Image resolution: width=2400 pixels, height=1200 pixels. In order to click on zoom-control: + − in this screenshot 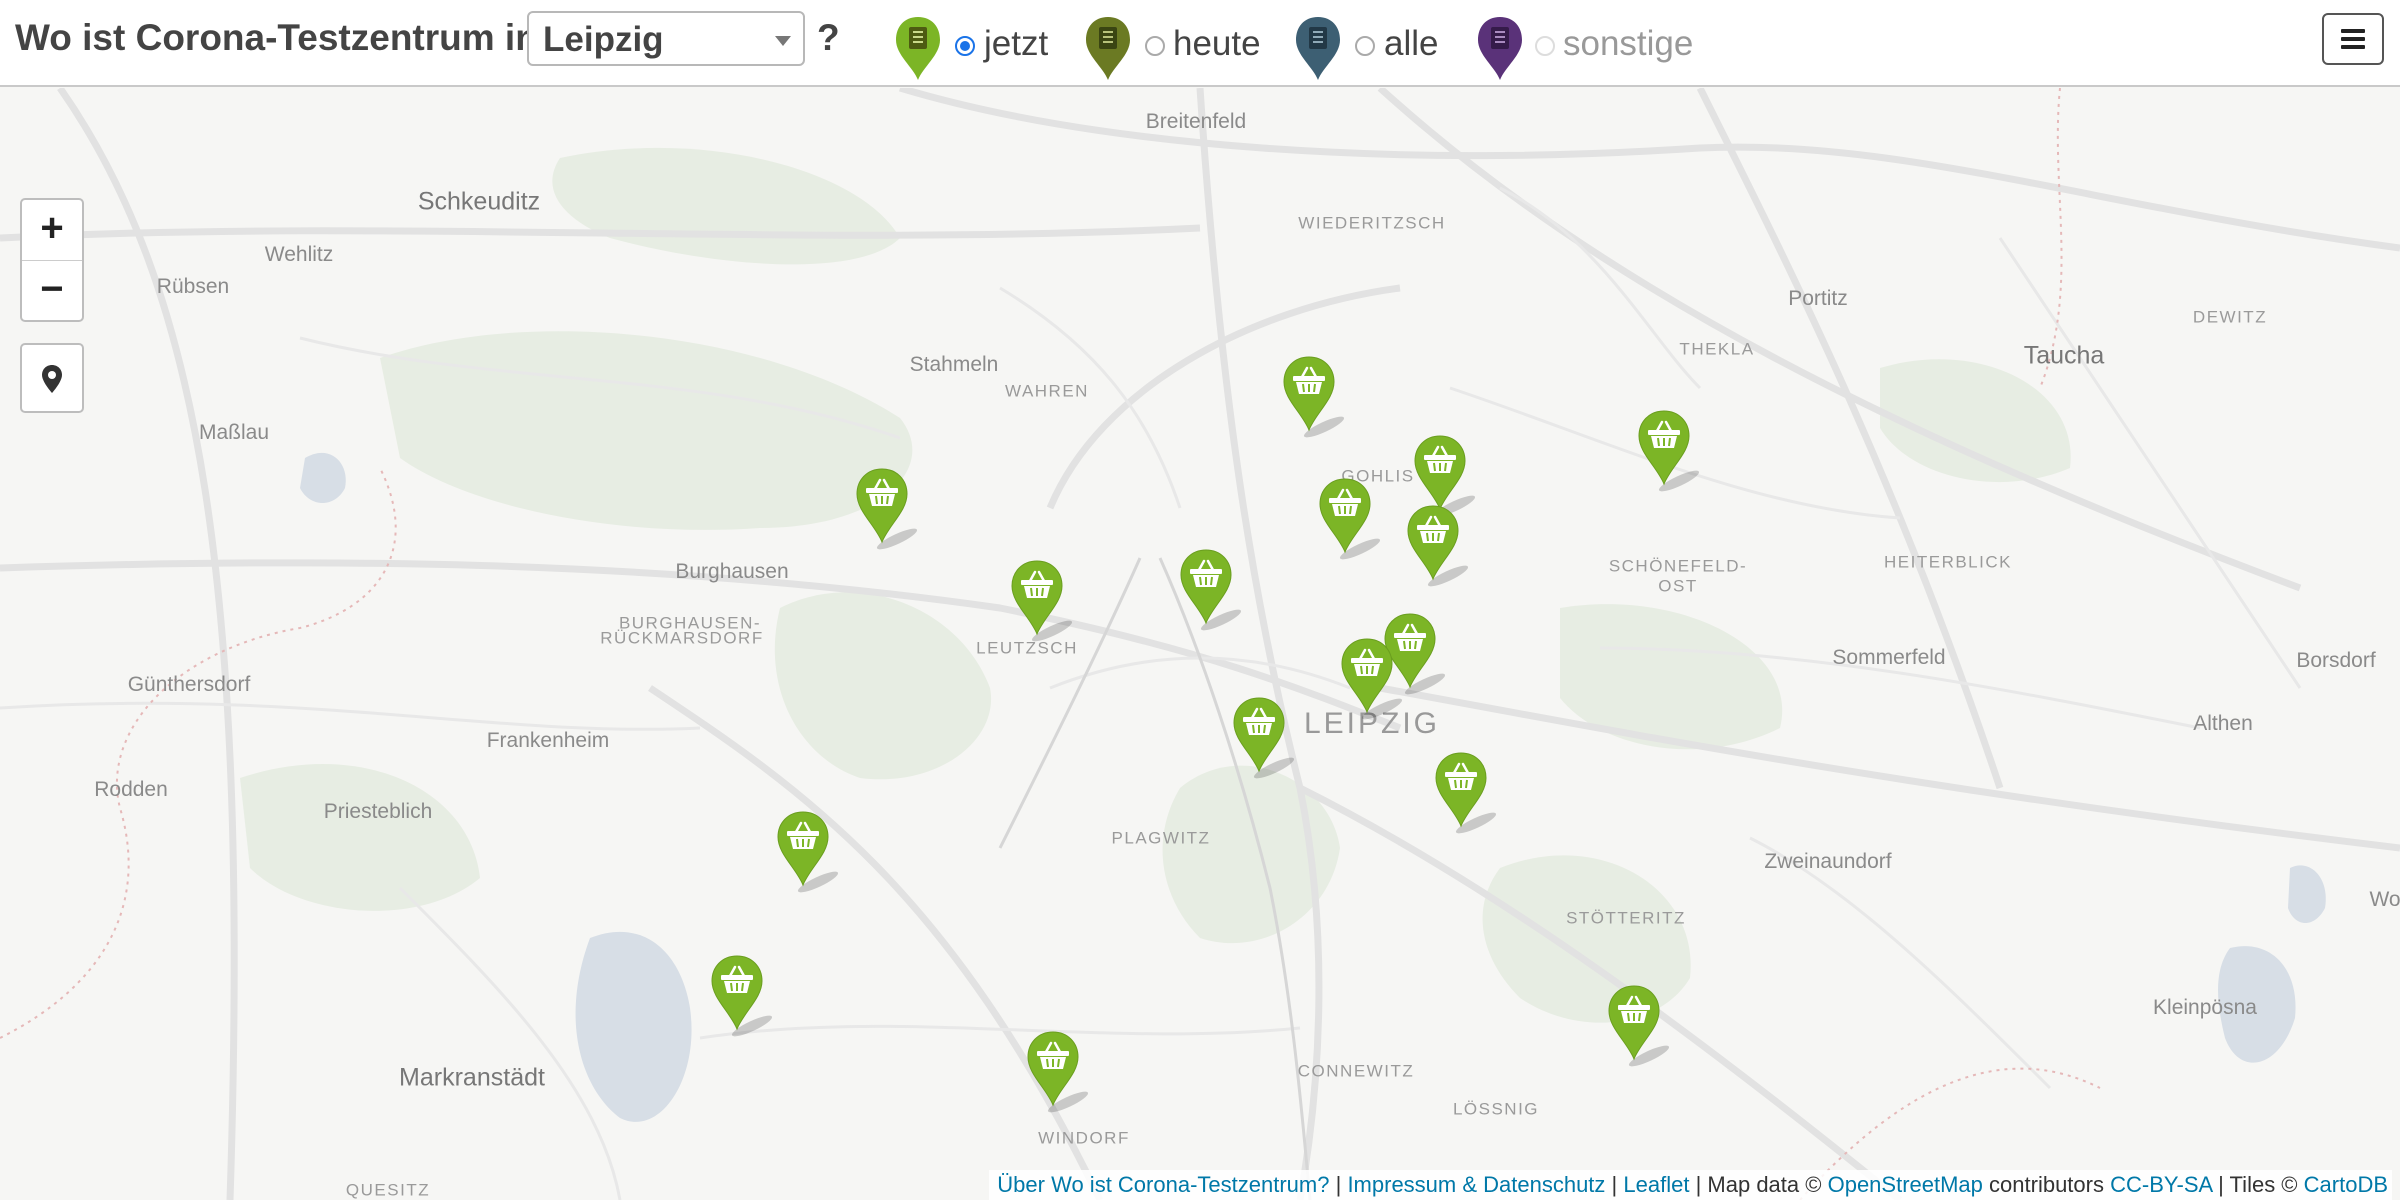, I will do `click(52, 260)`.